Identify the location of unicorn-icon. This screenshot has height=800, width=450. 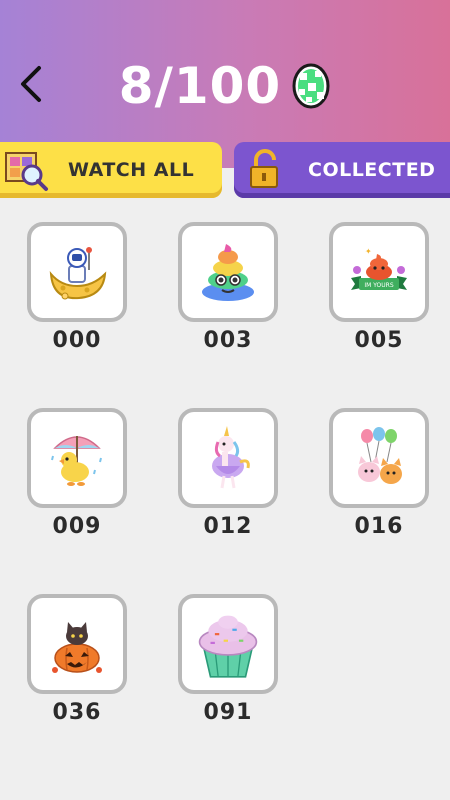
(231, 457).